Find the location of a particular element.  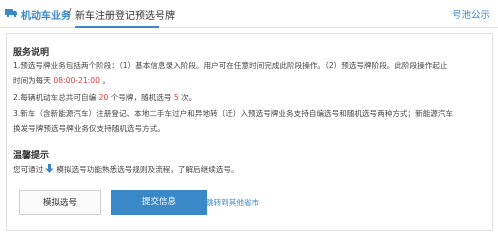

service-line-3: 2.每辆机动车总共可自编 20 个号牌，随机选号 5 次。 is located at coordinates (104, 98).